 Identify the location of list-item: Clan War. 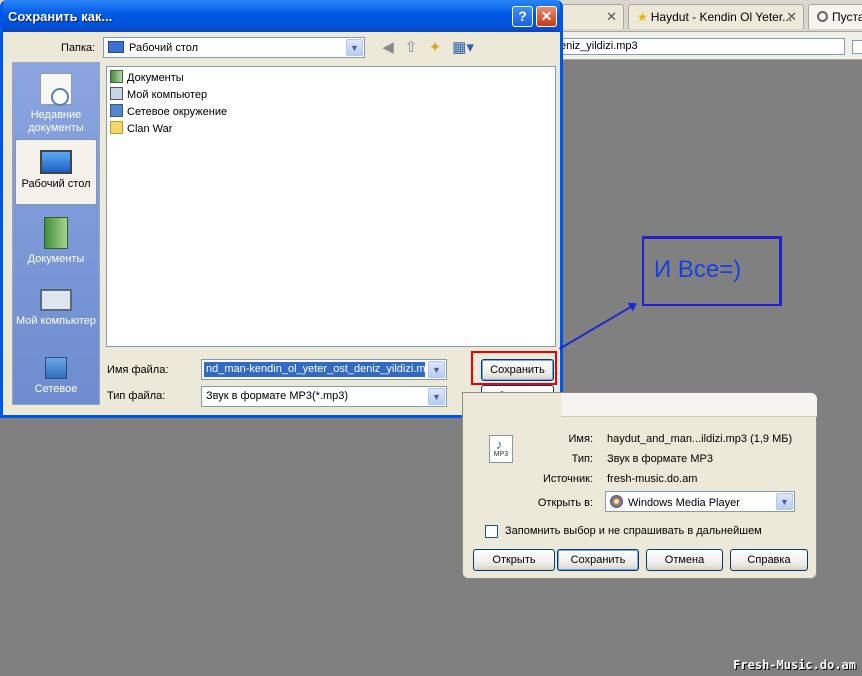
(141, 129).